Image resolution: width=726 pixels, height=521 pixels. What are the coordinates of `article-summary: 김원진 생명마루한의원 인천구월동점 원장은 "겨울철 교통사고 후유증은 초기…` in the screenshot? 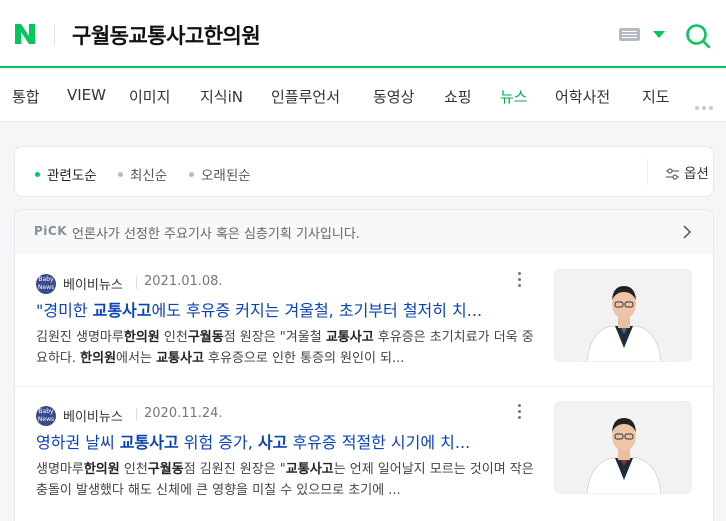 It's located at (286, 349).